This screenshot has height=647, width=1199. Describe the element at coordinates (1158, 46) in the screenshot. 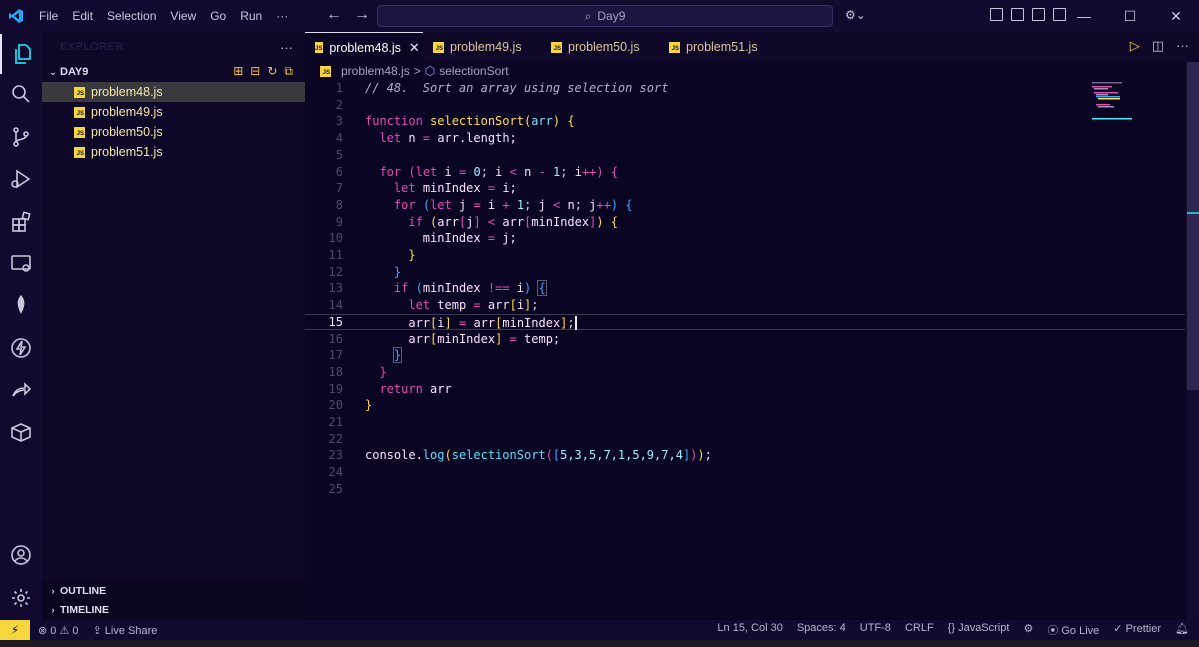

I see `split-editor-icon: ◫` at that location.